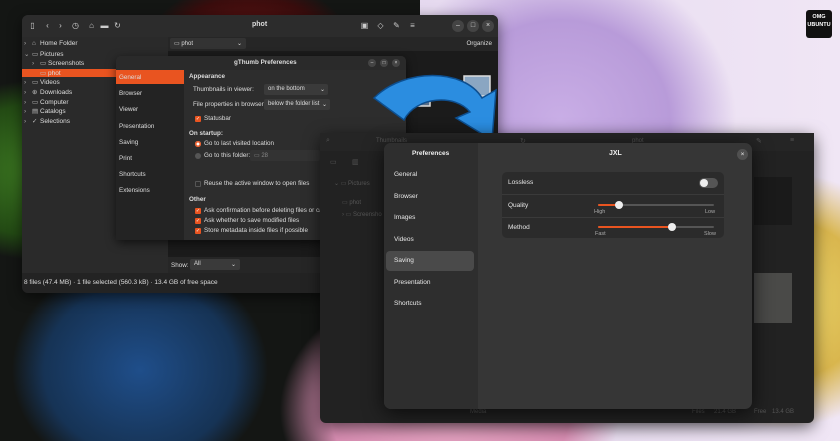 This screenshot has width=840, height=441. I want to click on free-size-label: 13.4 GB, so click(783, 412).